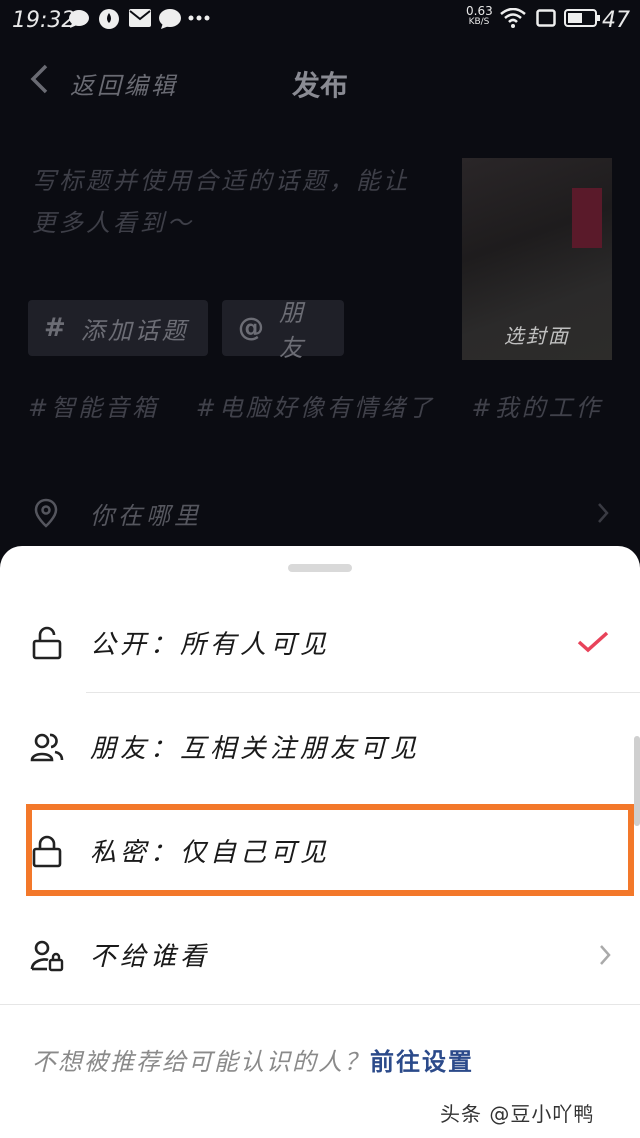  What do you see at coordinates (140, 18) in the screenshot?
I see `mail-icon` at bounding box center [140, 18].